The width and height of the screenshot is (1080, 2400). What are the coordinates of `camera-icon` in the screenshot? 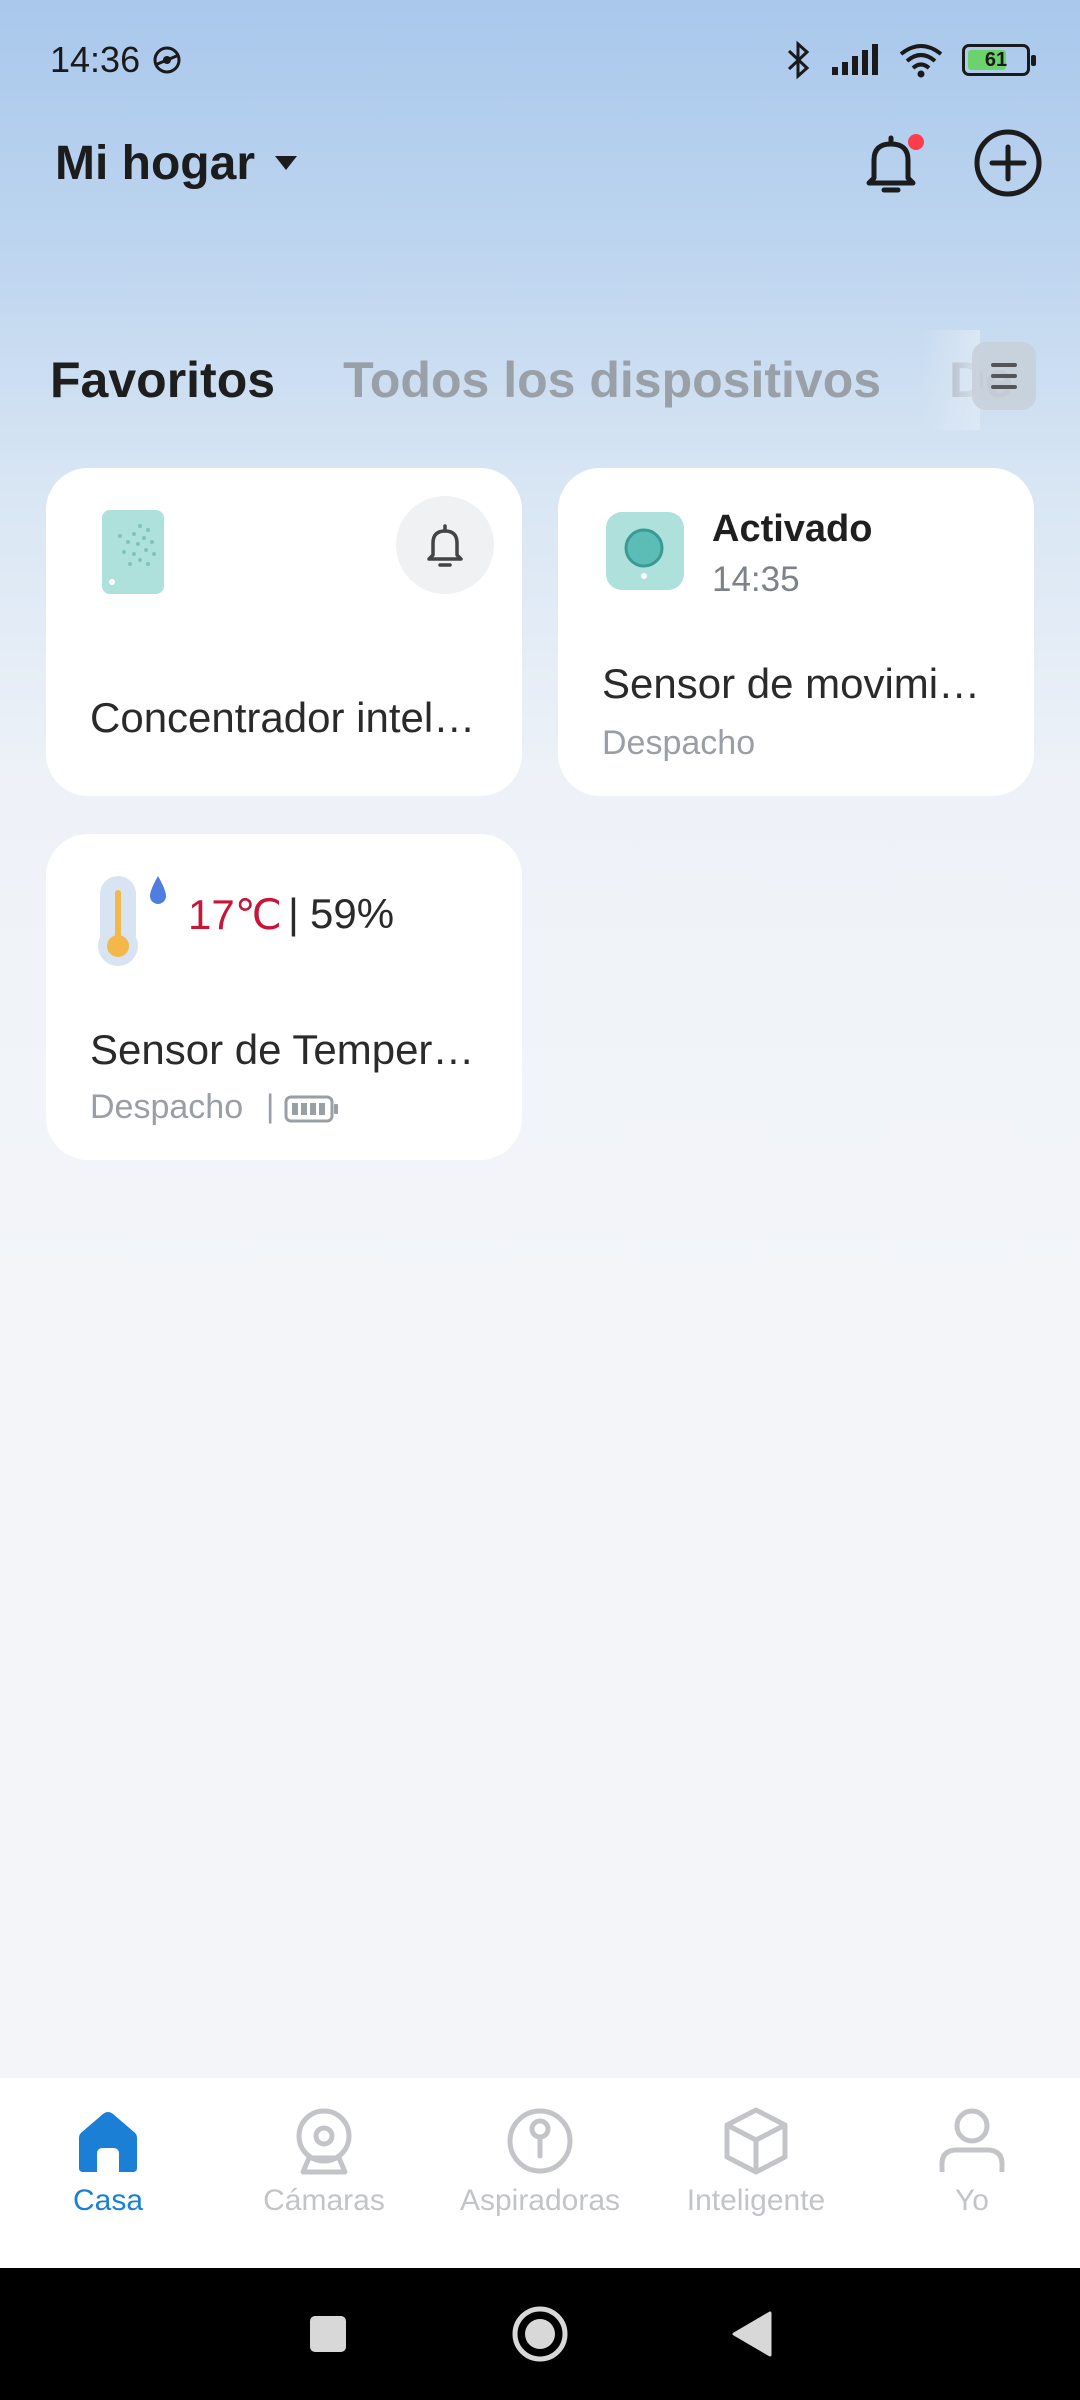 It's located at (324, 2141).